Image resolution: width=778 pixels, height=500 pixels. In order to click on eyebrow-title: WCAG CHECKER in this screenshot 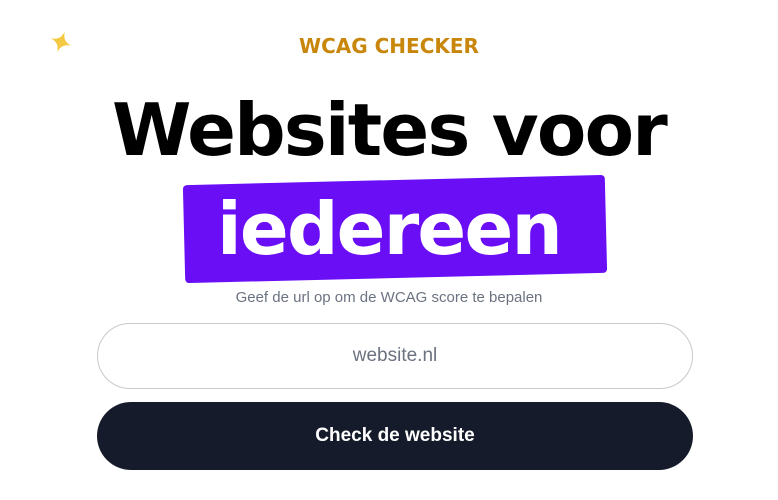, I will do `click(389, 46)`.